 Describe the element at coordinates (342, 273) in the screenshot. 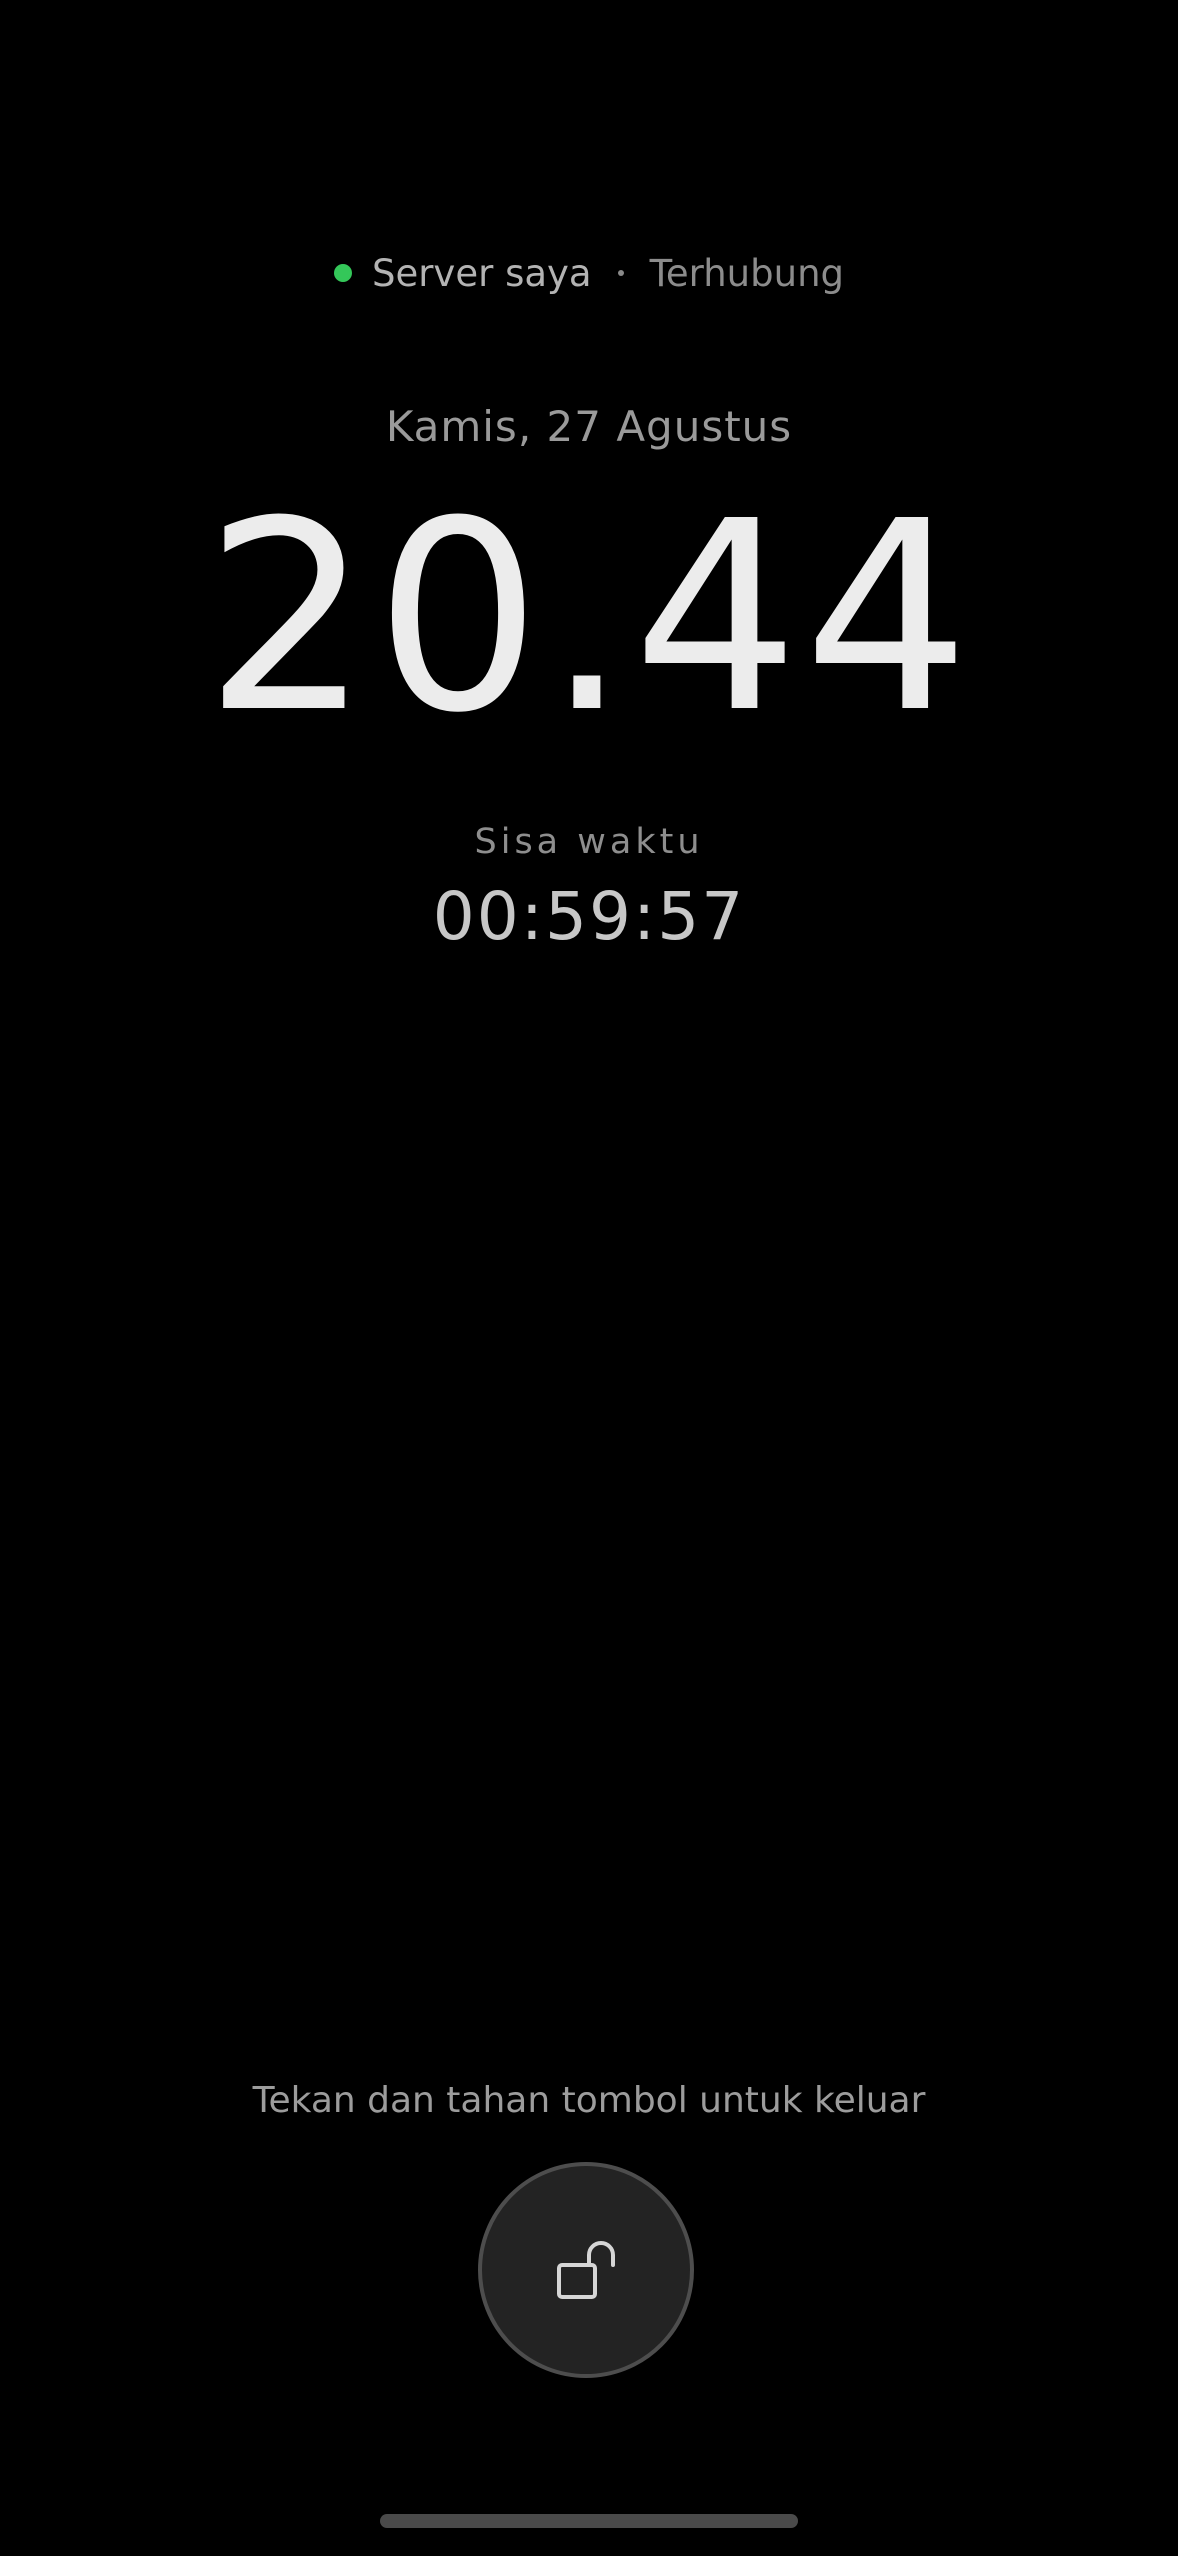

I see `status-indicator-dot` at that location.